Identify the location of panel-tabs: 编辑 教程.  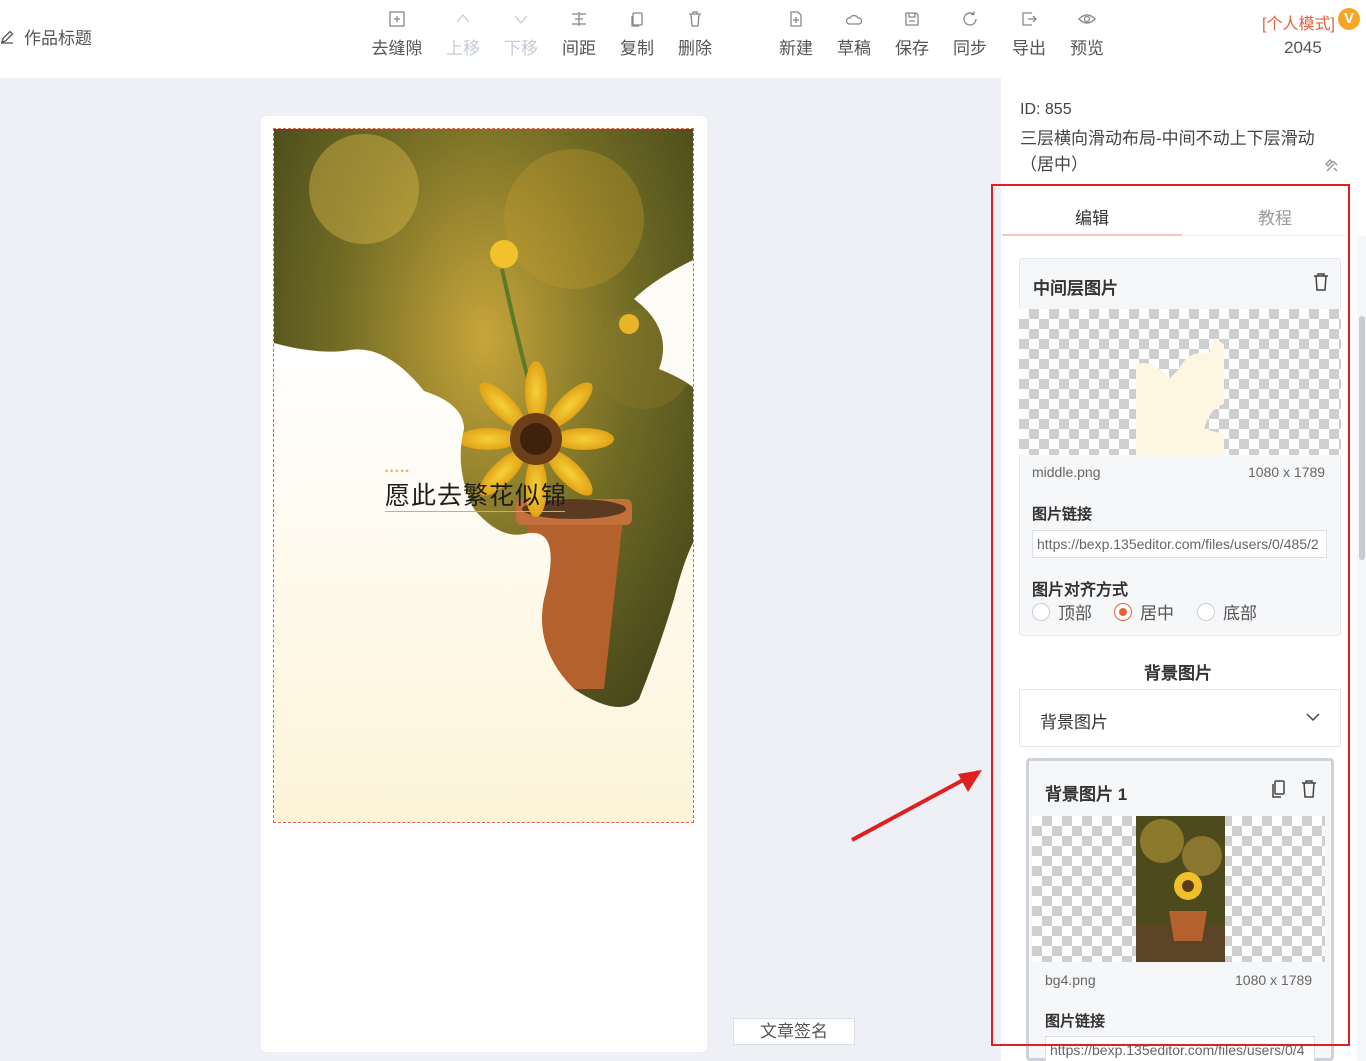
(1174, 217).